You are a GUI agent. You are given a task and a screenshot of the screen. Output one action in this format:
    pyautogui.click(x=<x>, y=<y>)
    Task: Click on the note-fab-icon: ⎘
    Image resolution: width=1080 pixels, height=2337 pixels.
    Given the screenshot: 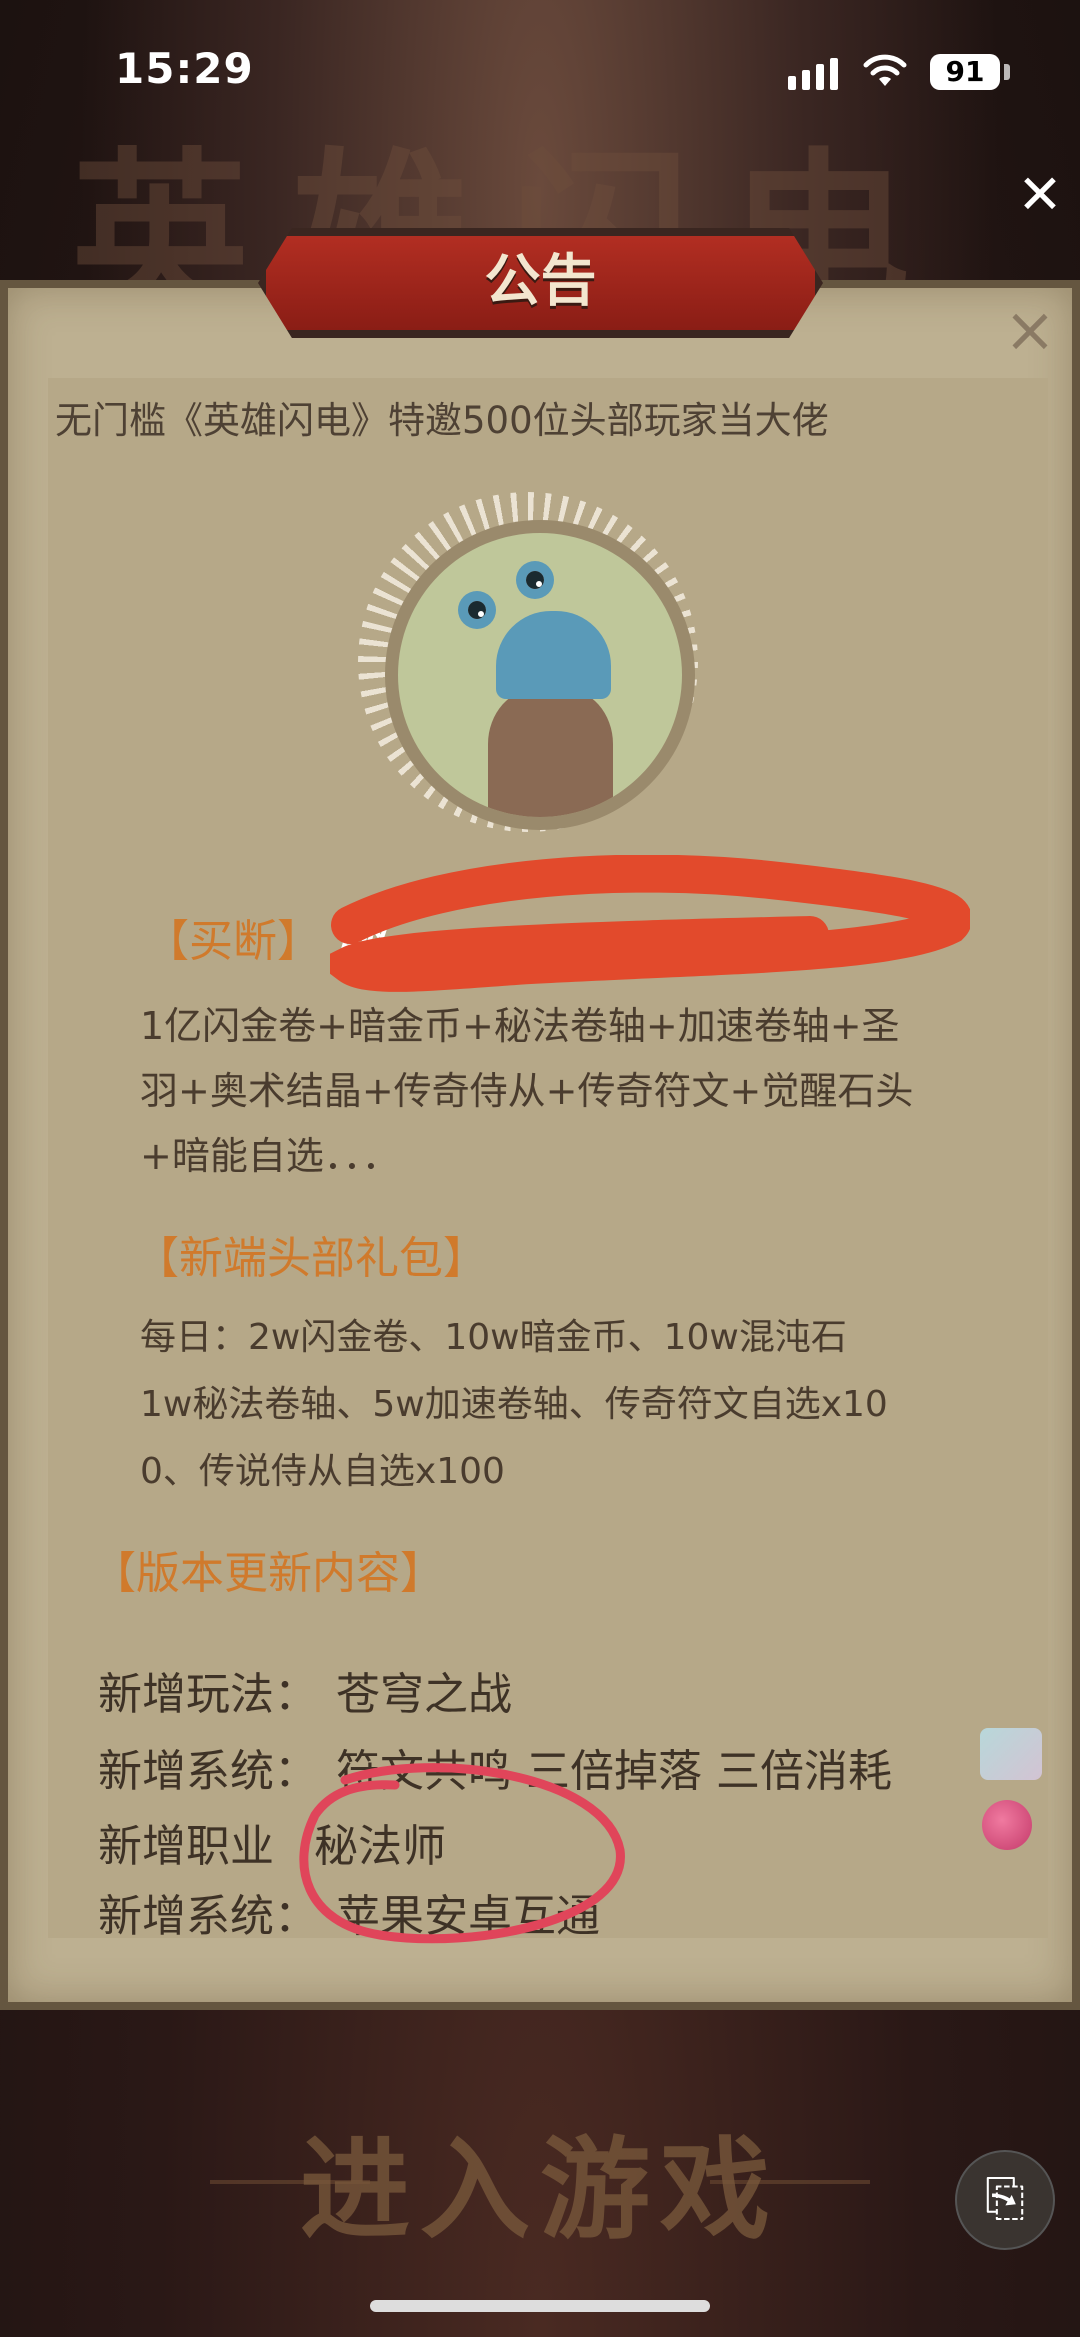 What is the action you would take?
    pyautogui.click(x=1005, y=2200)
    